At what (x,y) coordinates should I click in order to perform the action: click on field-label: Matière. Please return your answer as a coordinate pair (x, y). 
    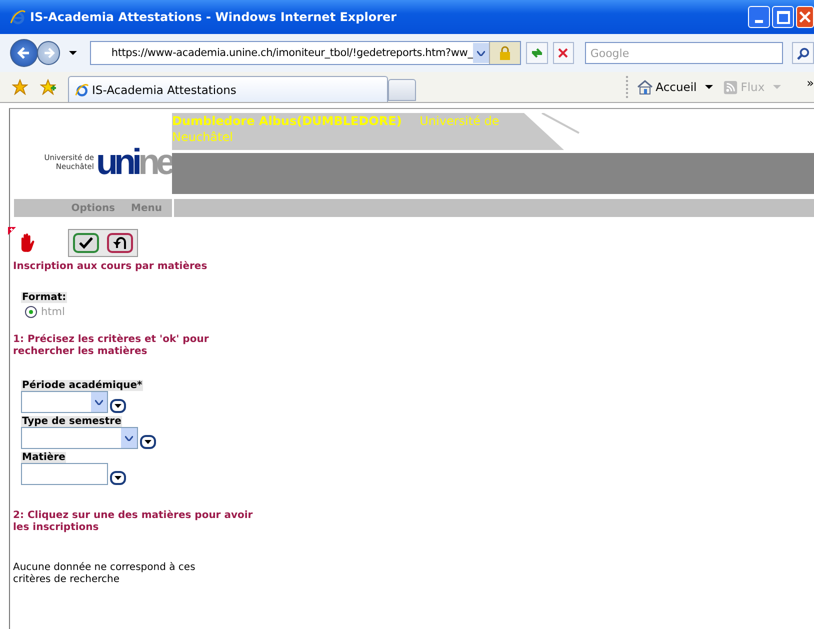
    Looking at the image, I should click on (43, 457).